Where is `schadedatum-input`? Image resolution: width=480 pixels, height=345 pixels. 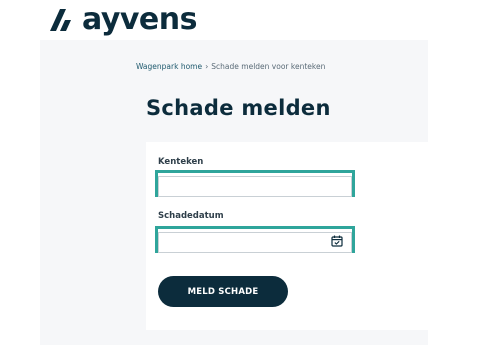
schadedatum-input is located at coordinates (255, 242).